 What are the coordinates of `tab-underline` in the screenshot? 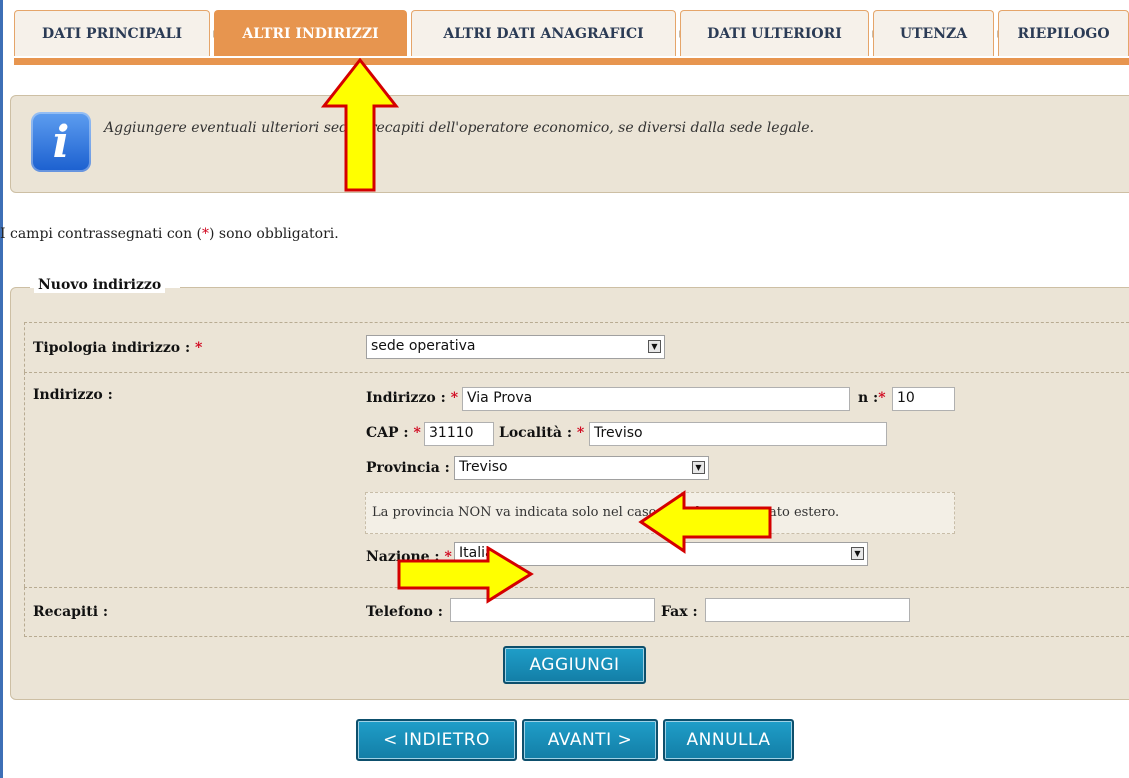 It's located at (571, 61).